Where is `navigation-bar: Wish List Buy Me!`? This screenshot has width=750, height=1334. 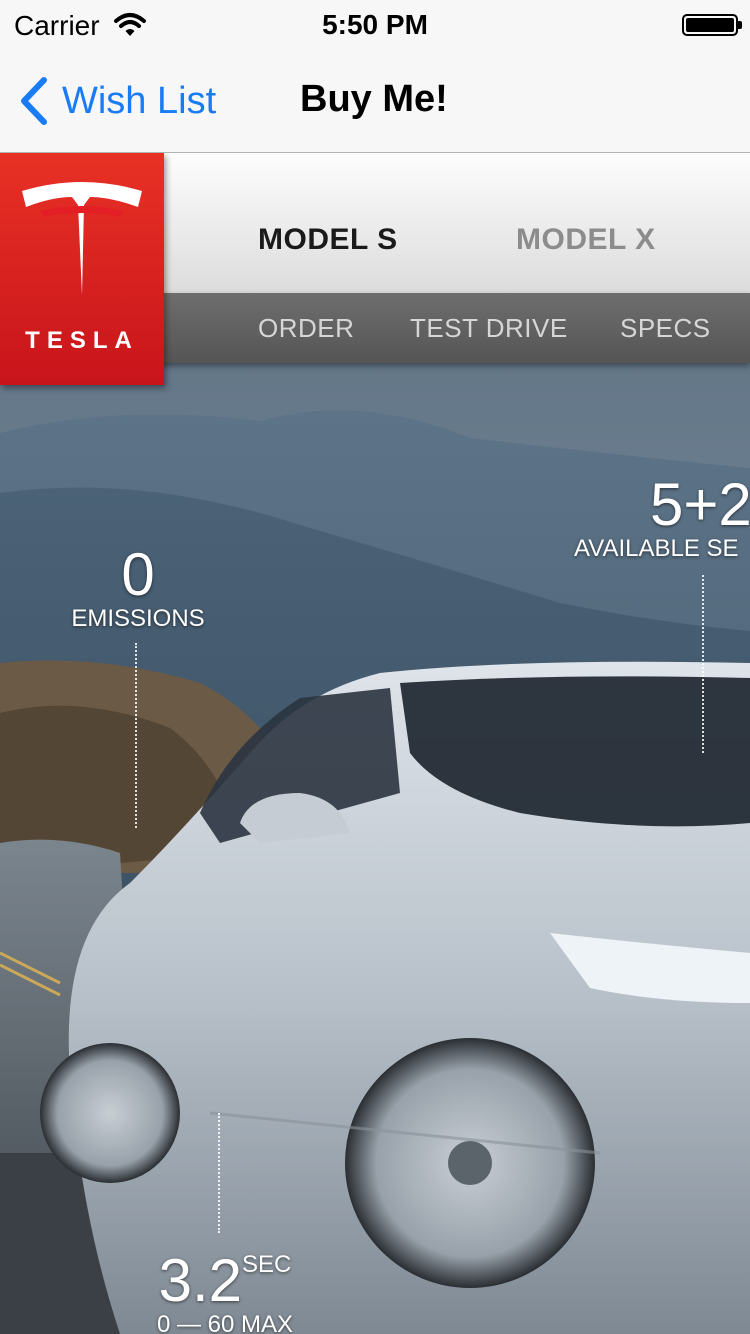 navigation-bar: Wish List Buy Me! is located at coordinates (375, 101).